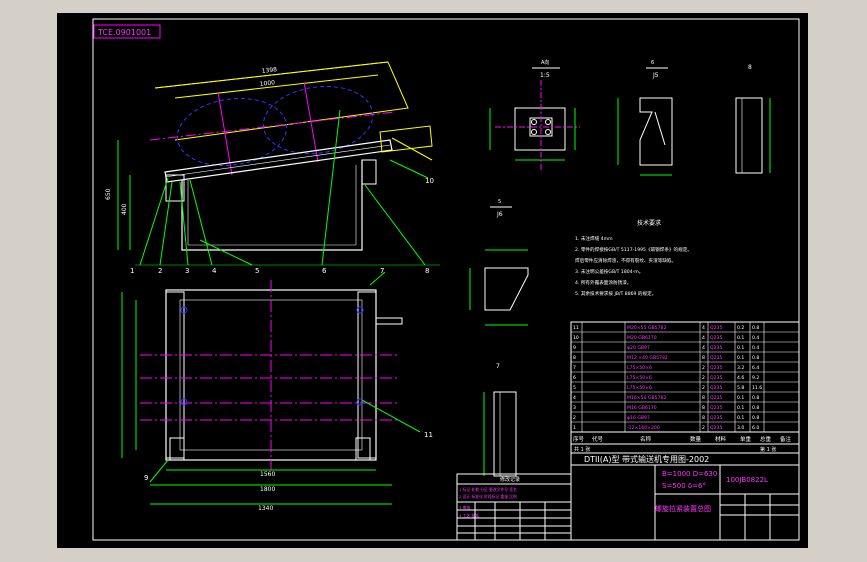 The image size is (867, 562). What do you see at coordinates (740, 378) in the screenshot?
I see `parts-cell: 4.6` at bounding box center [740, 378].